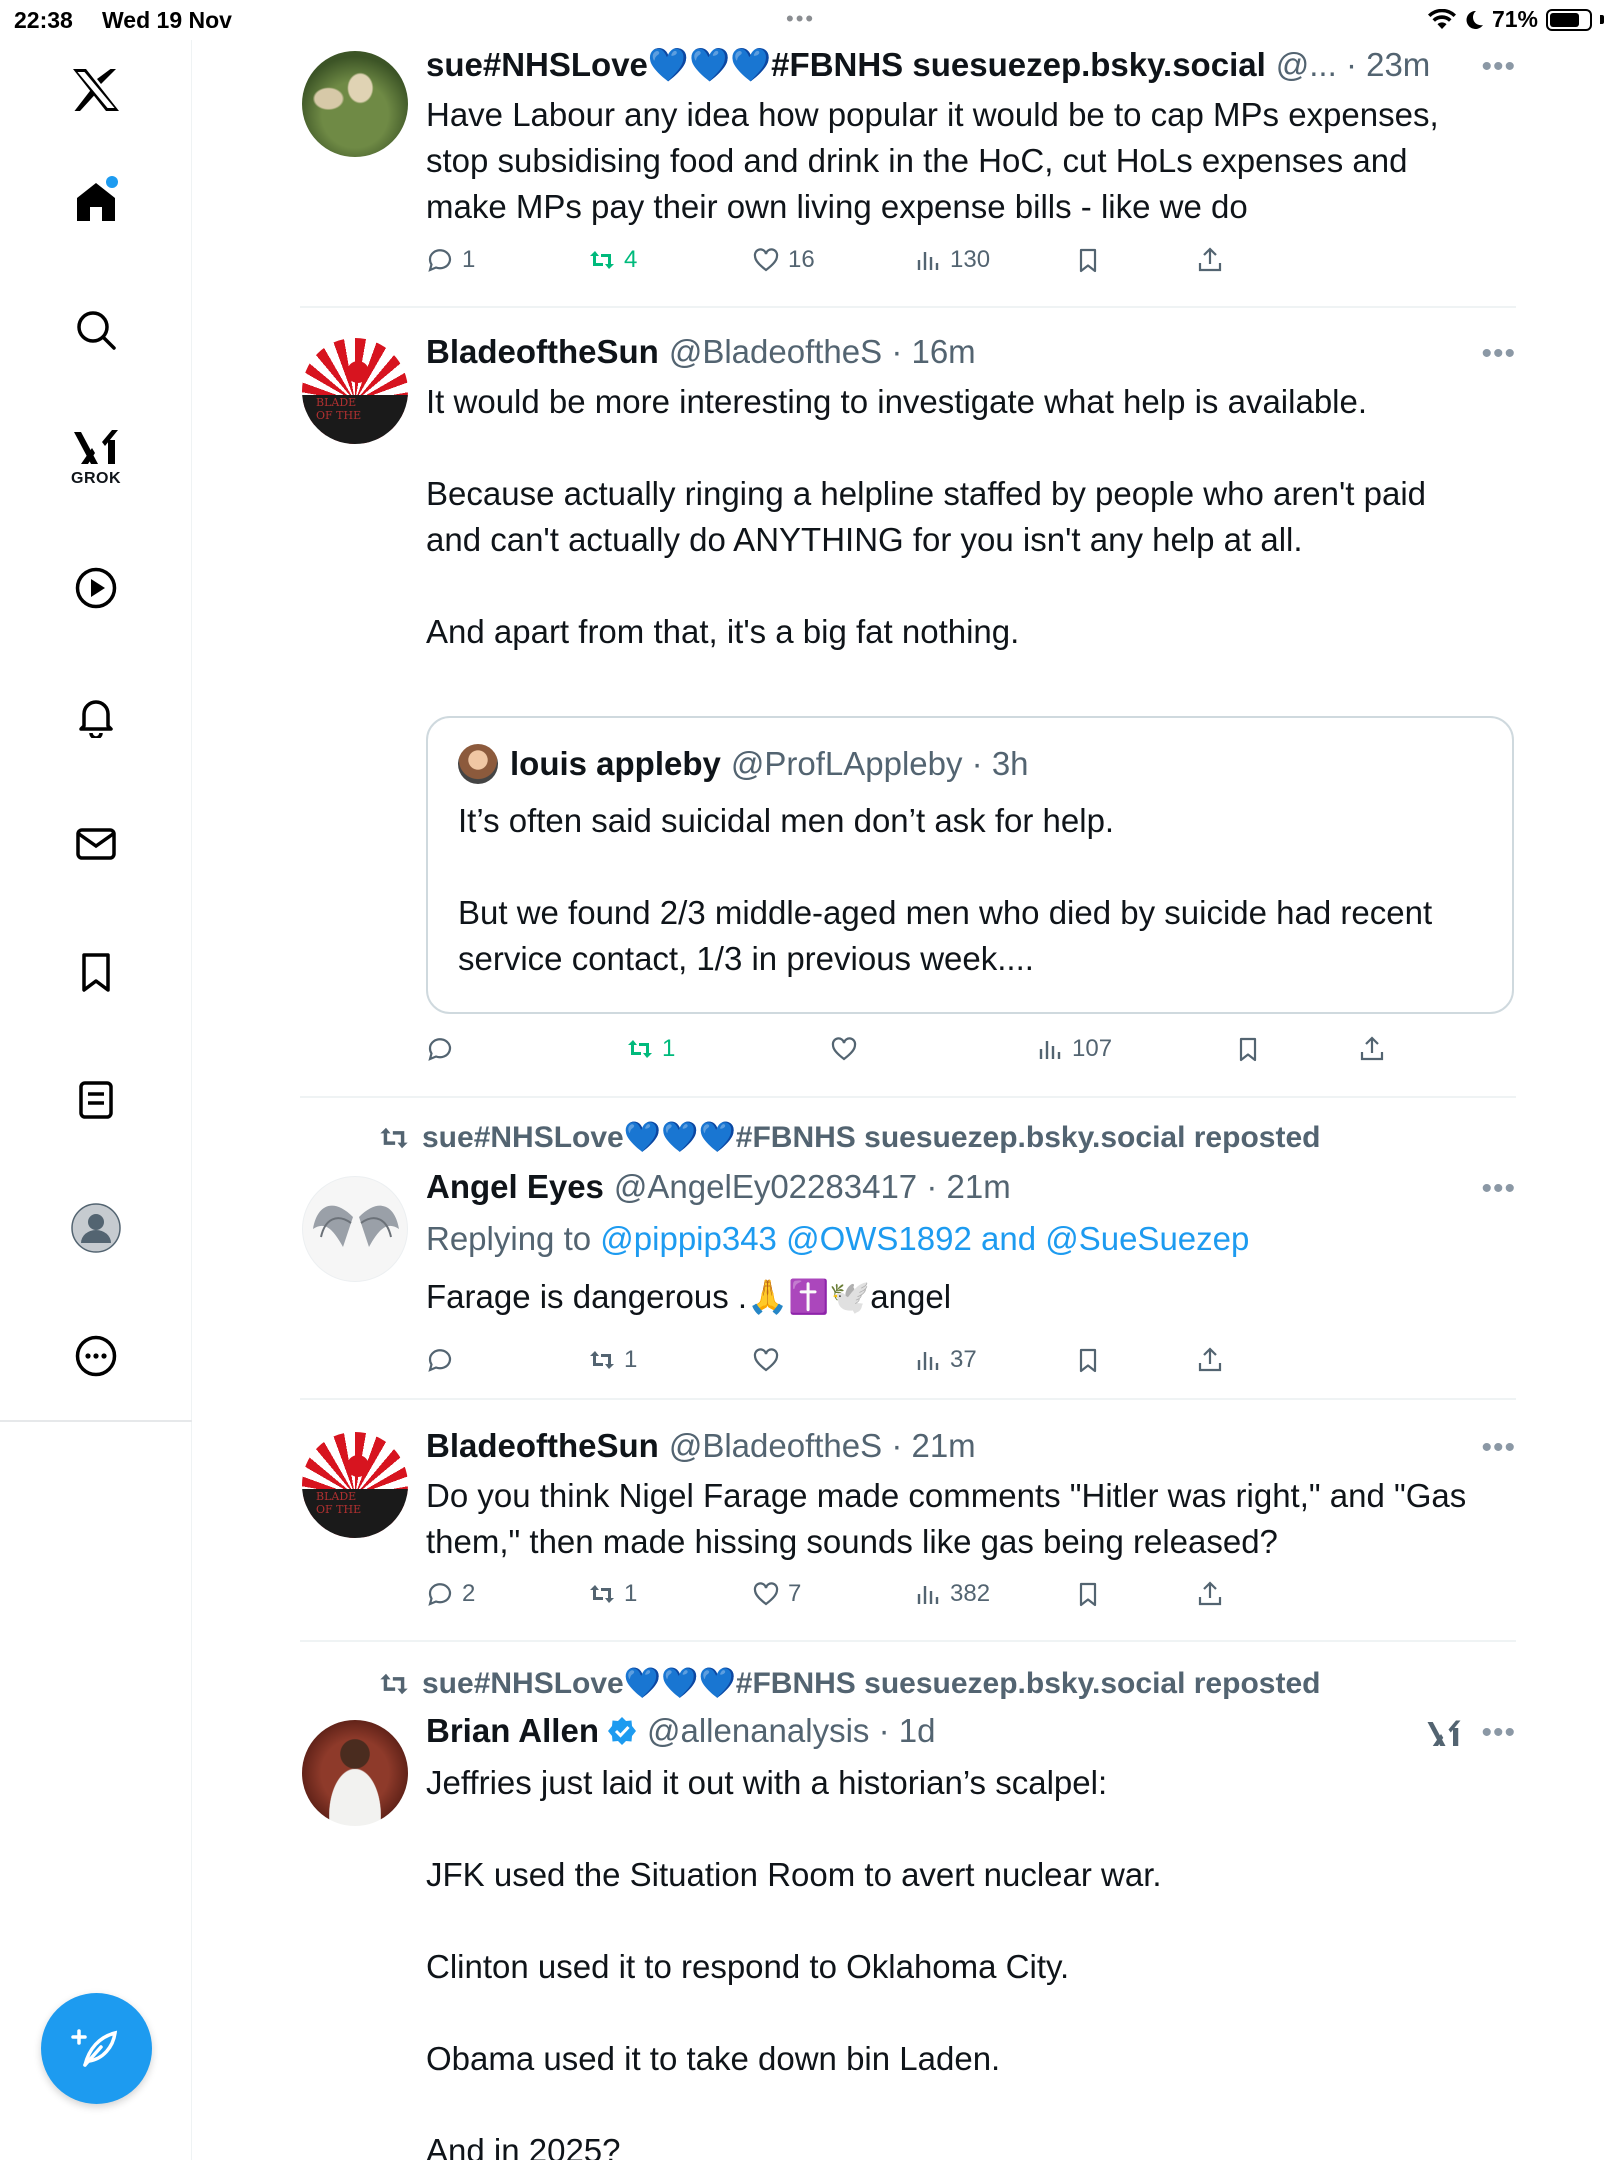 The height and width of the screenshot is (2160, 1620). What do you see at coordinates (96, 458) in the screenshot?
I see `sidebar-item-grok: GROK` at bounding box center [96, 458].